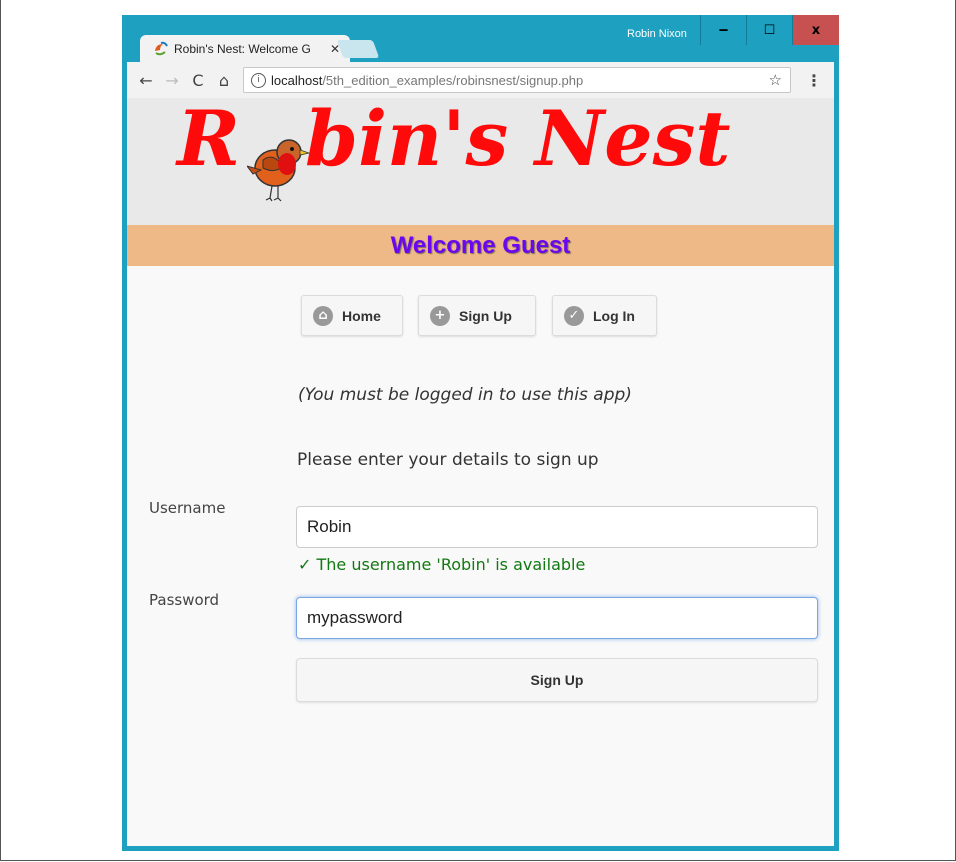 Image resolution: width=956 pixels, height=862 pixels. I want to click on logo-text: bin's Nest, so click(518, 140).